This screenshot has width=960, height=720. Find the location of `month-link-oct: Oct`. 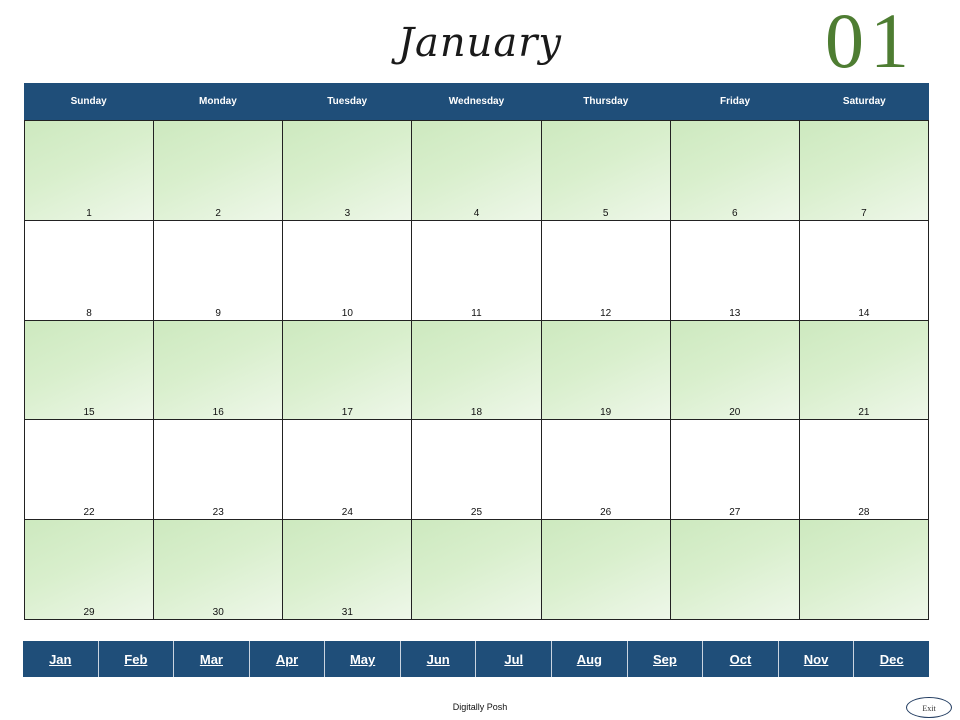

month-link-oct: Oct is located at coordinates (741, 659).